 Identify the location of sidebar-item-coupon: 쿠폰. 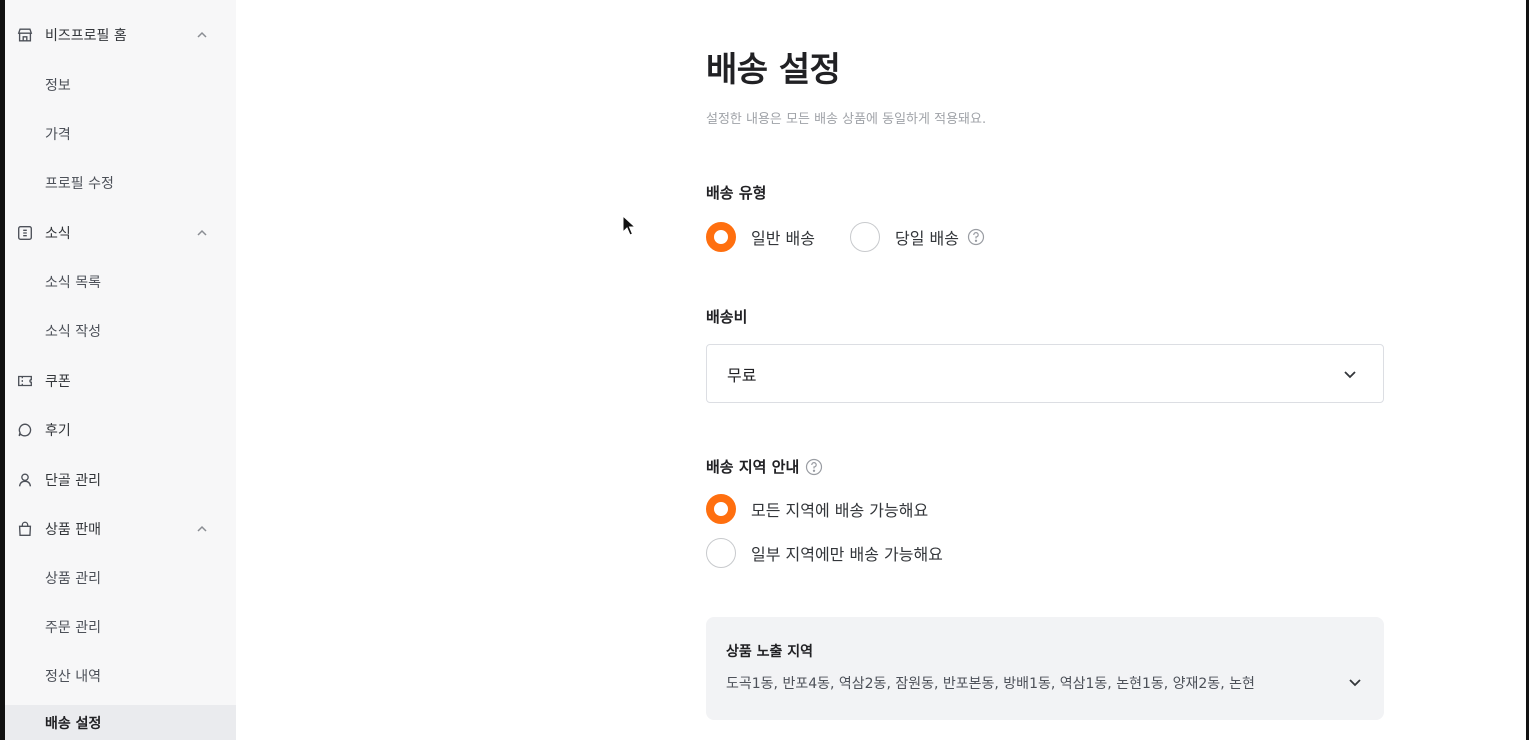
(120, 381).